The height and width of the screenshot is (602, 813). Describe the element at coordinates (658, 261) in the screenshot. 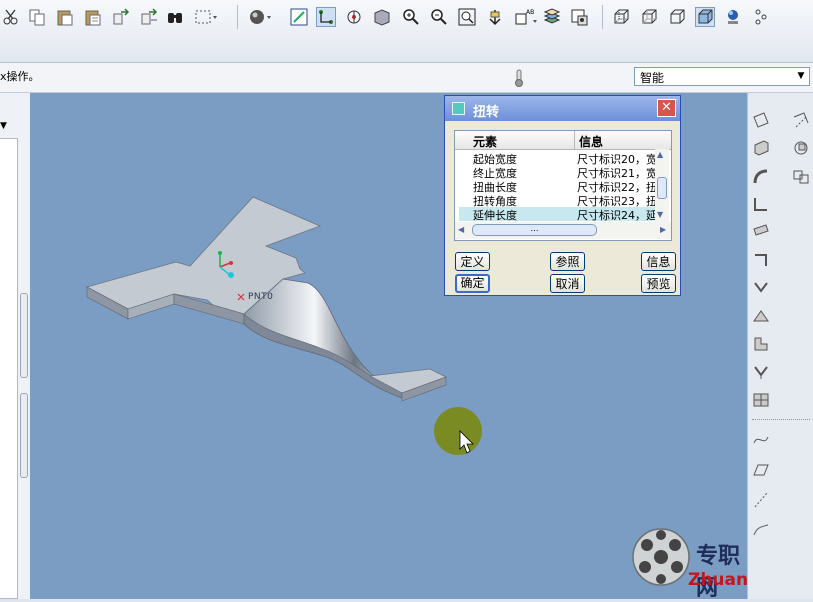

I see `info-button: 信息` at that location.